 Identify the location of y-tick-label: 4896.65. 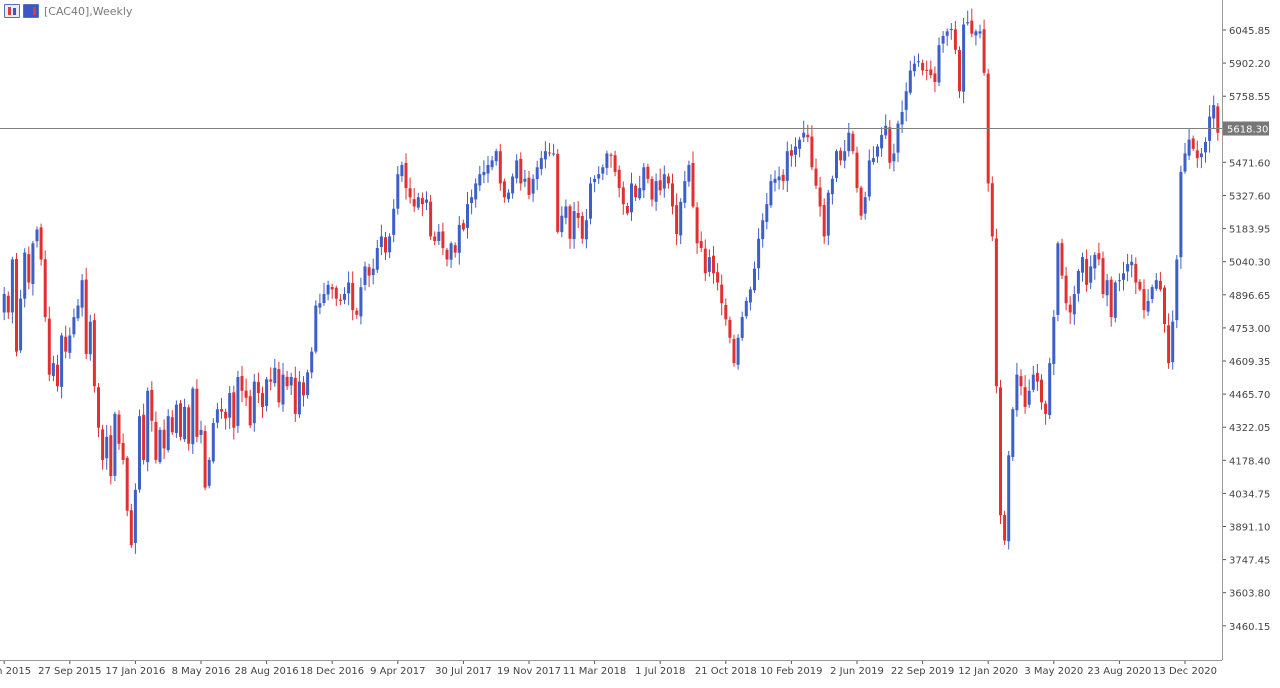
(1249, 296).